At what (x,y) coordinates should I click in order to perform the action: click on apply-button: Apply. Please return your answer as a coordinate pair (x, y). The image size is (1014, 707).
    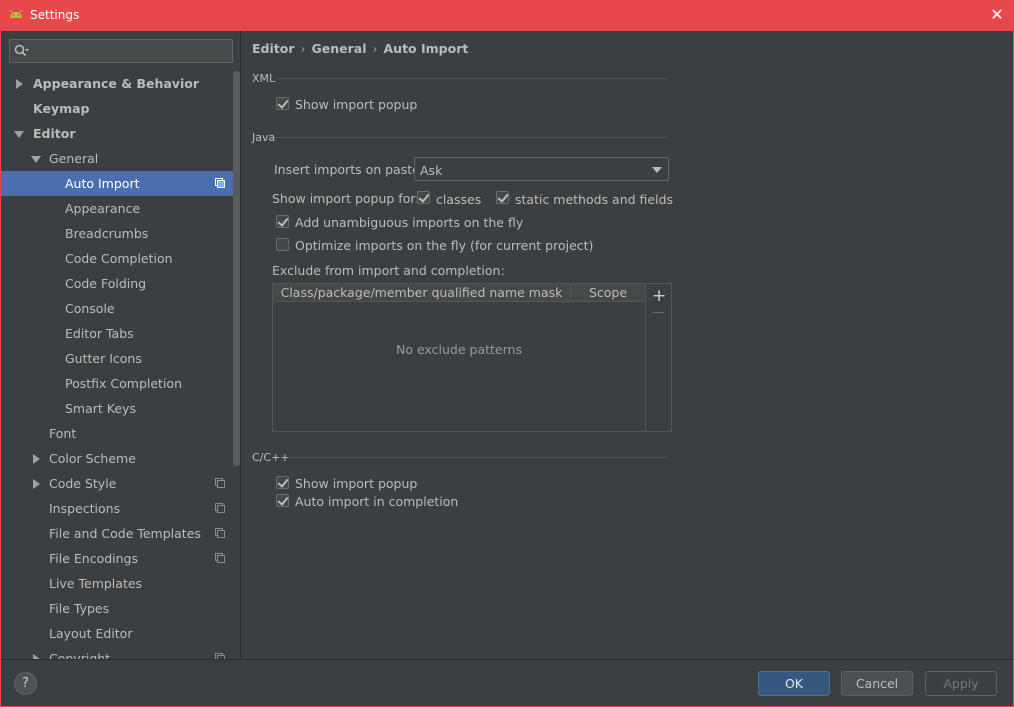
    Looking at the image, I should click on (961, 683).